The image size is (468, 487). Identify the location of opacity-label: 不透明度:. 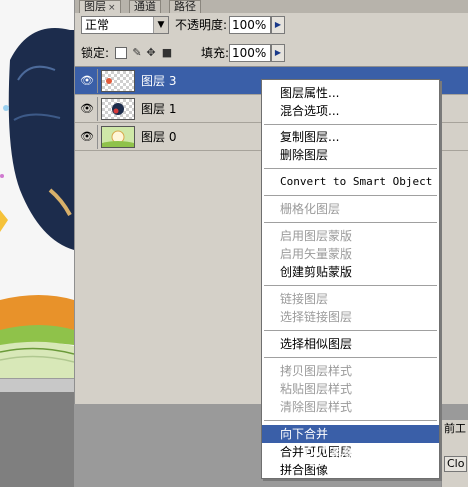
(201, 25).